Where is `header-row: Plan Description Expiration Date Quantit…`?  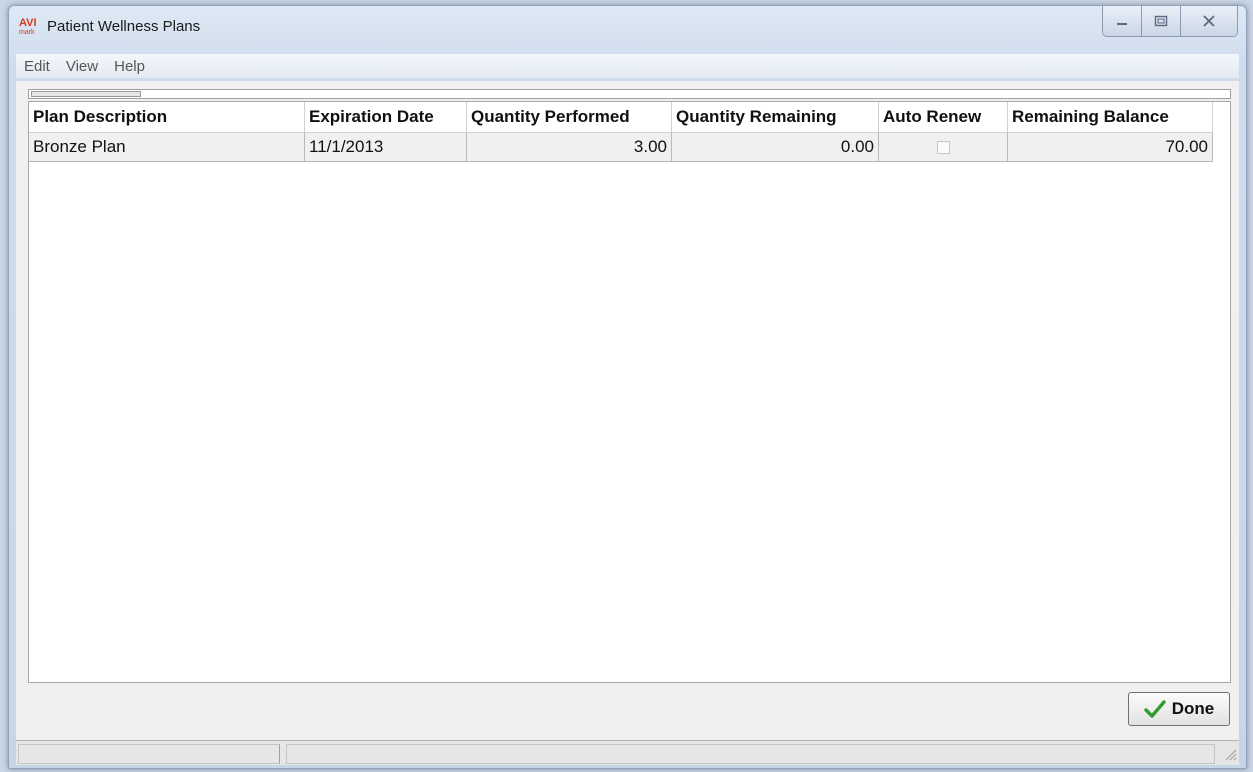 header-row: Plan Description Expiration Date Quantit… is located at coordinates (621, 117).